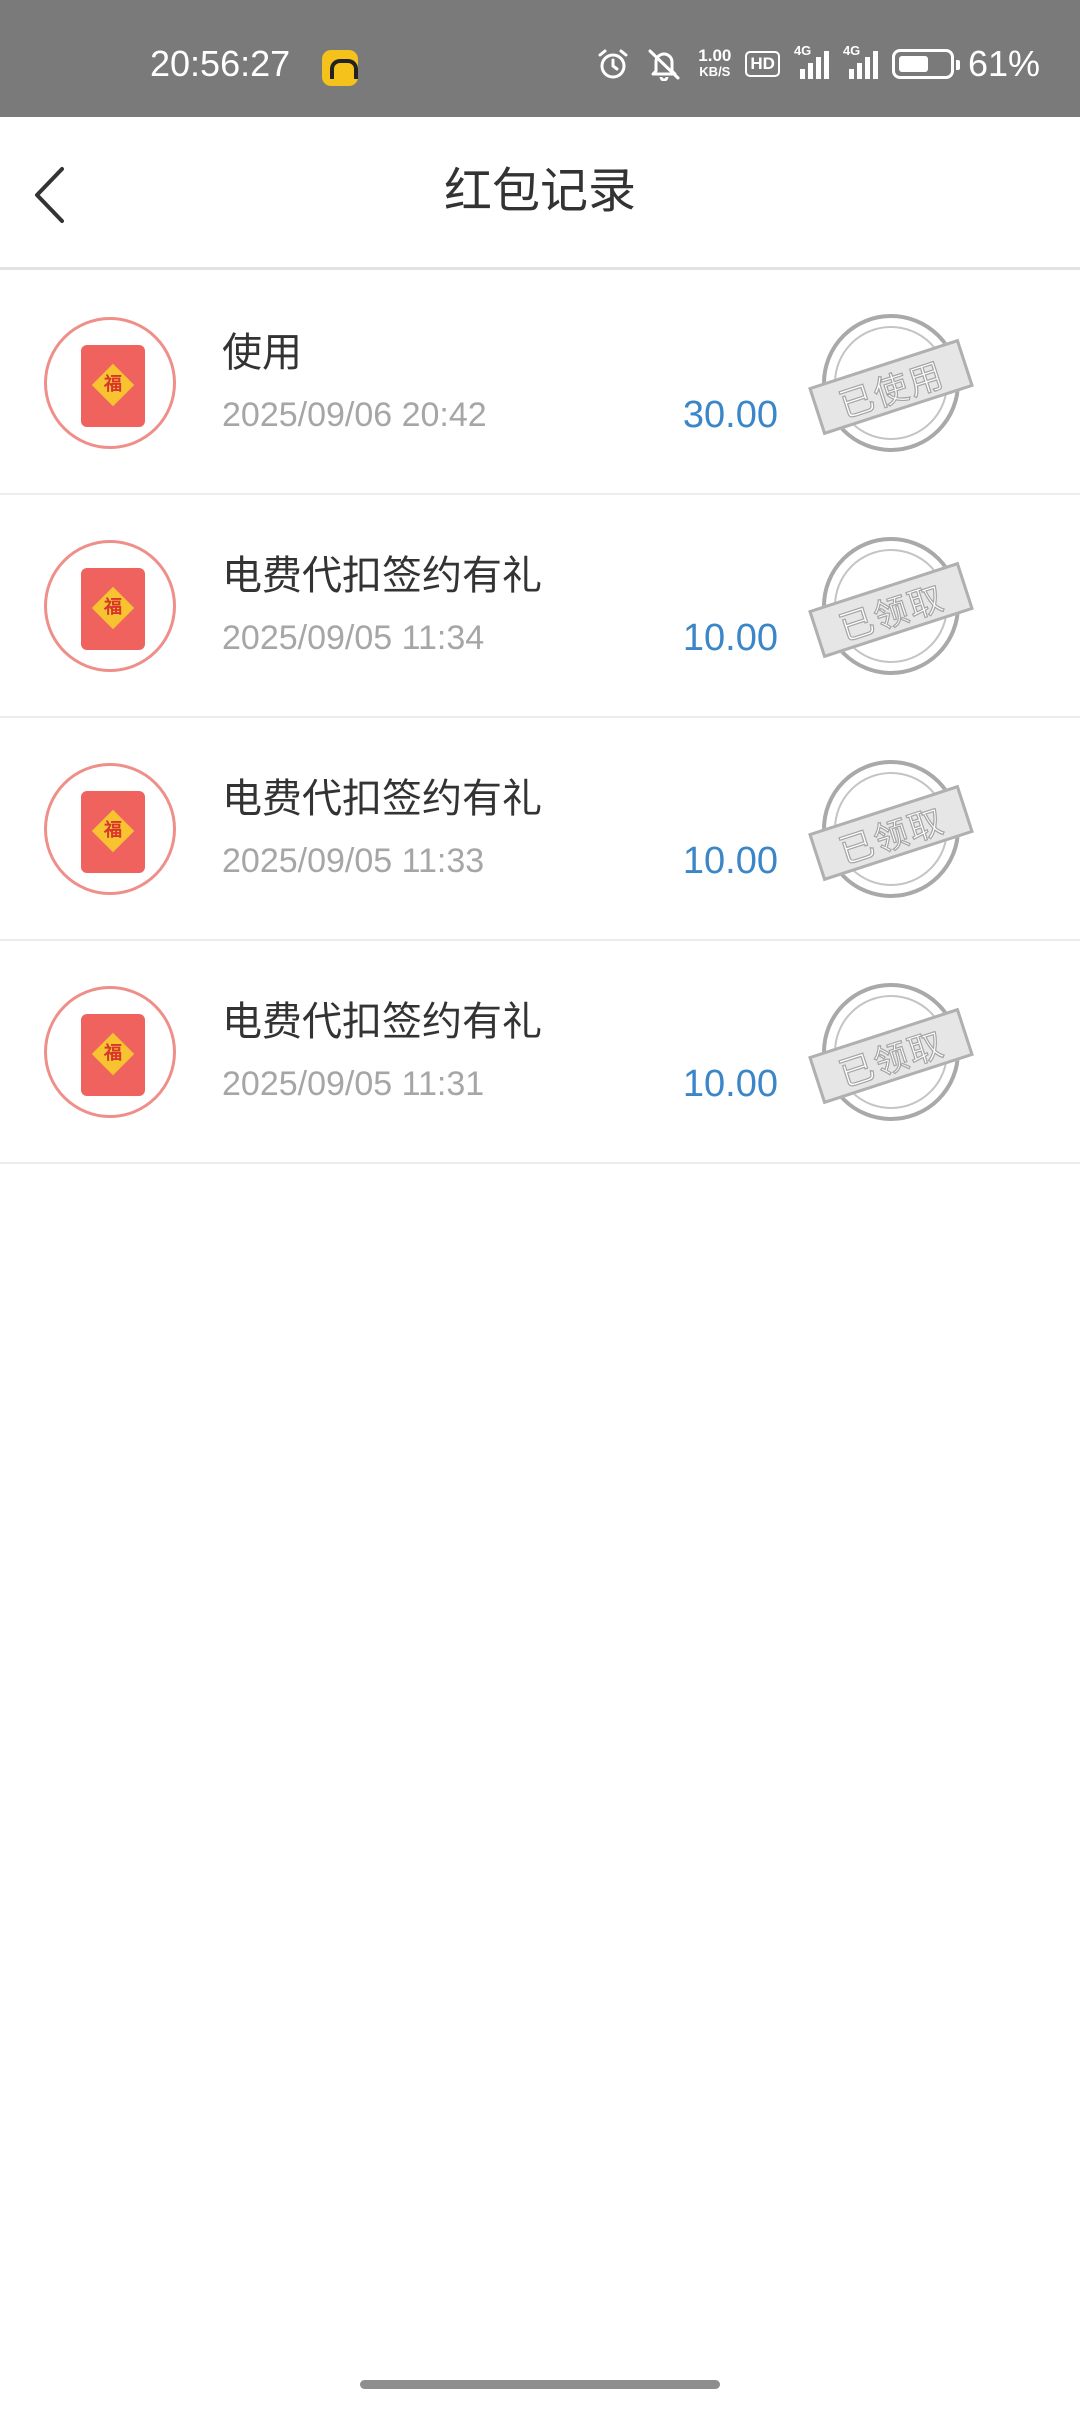 Image resolution: width=1080 pixels, height=2412 pixels. I want to click on record-title: 使用, so click(262, 353).